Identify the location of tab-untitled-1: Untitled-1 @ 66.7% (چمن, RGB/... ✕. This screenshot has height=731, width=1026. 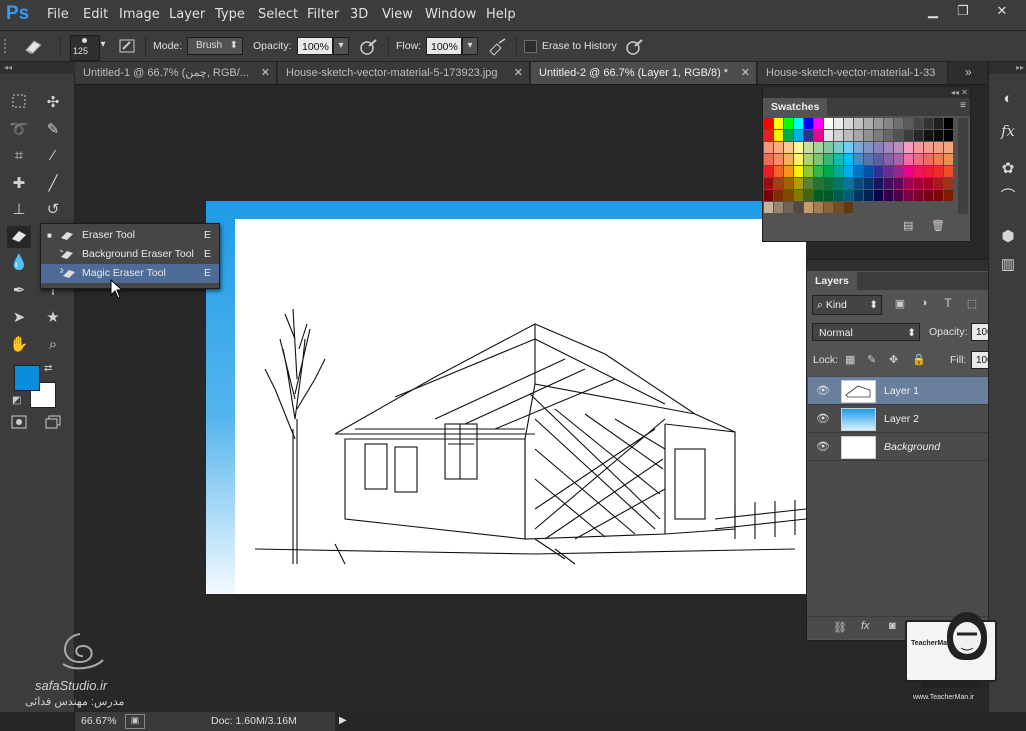
(176, 73).